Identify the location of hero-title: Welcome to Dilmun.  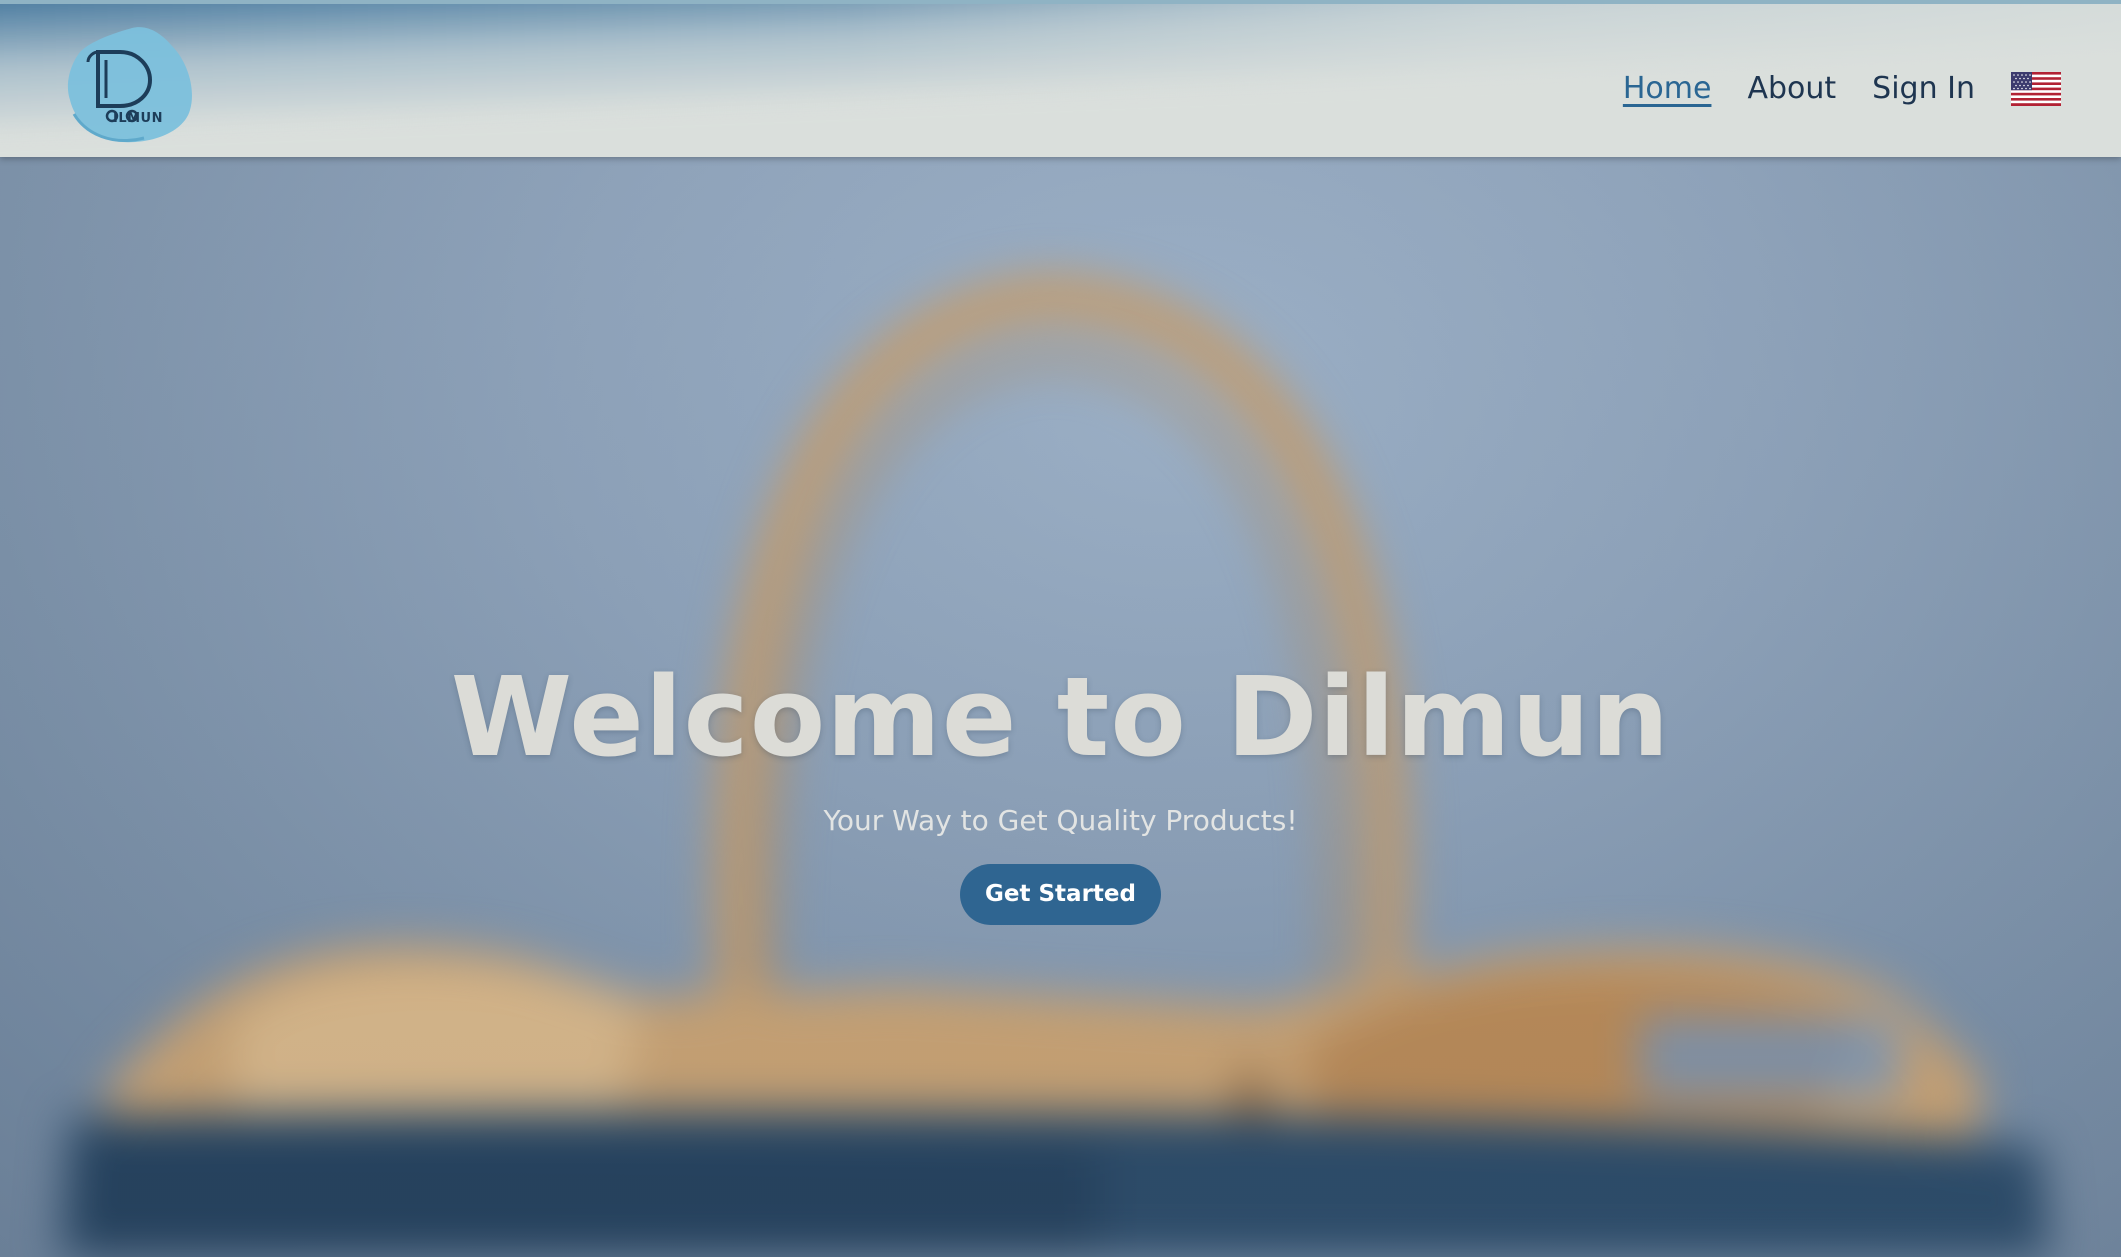
(1060, 717).